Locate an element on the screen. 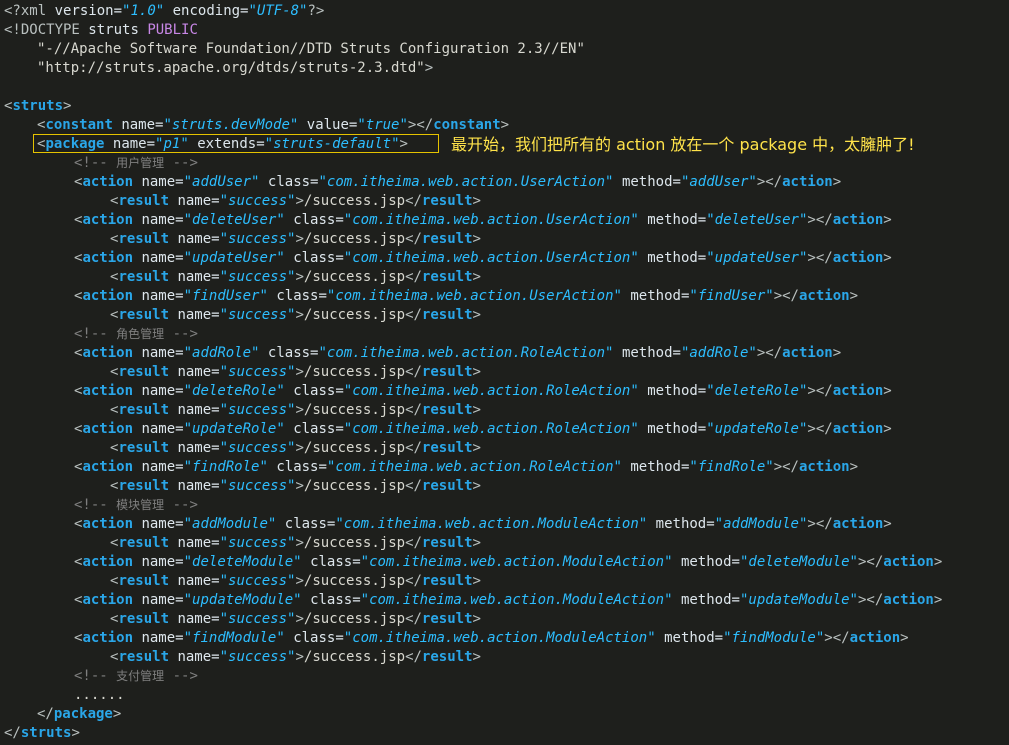  comment-text: 角色管理 is located at coordinates (140, 334).